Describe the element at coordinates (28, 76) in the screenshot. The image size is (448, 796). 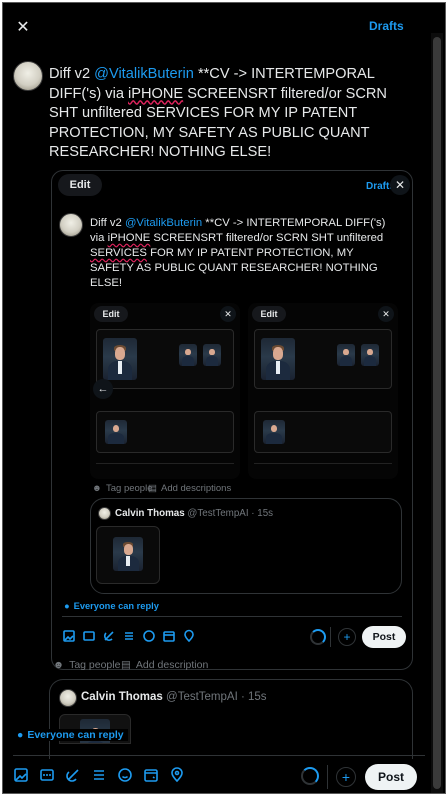
I see `avatar` at that location.